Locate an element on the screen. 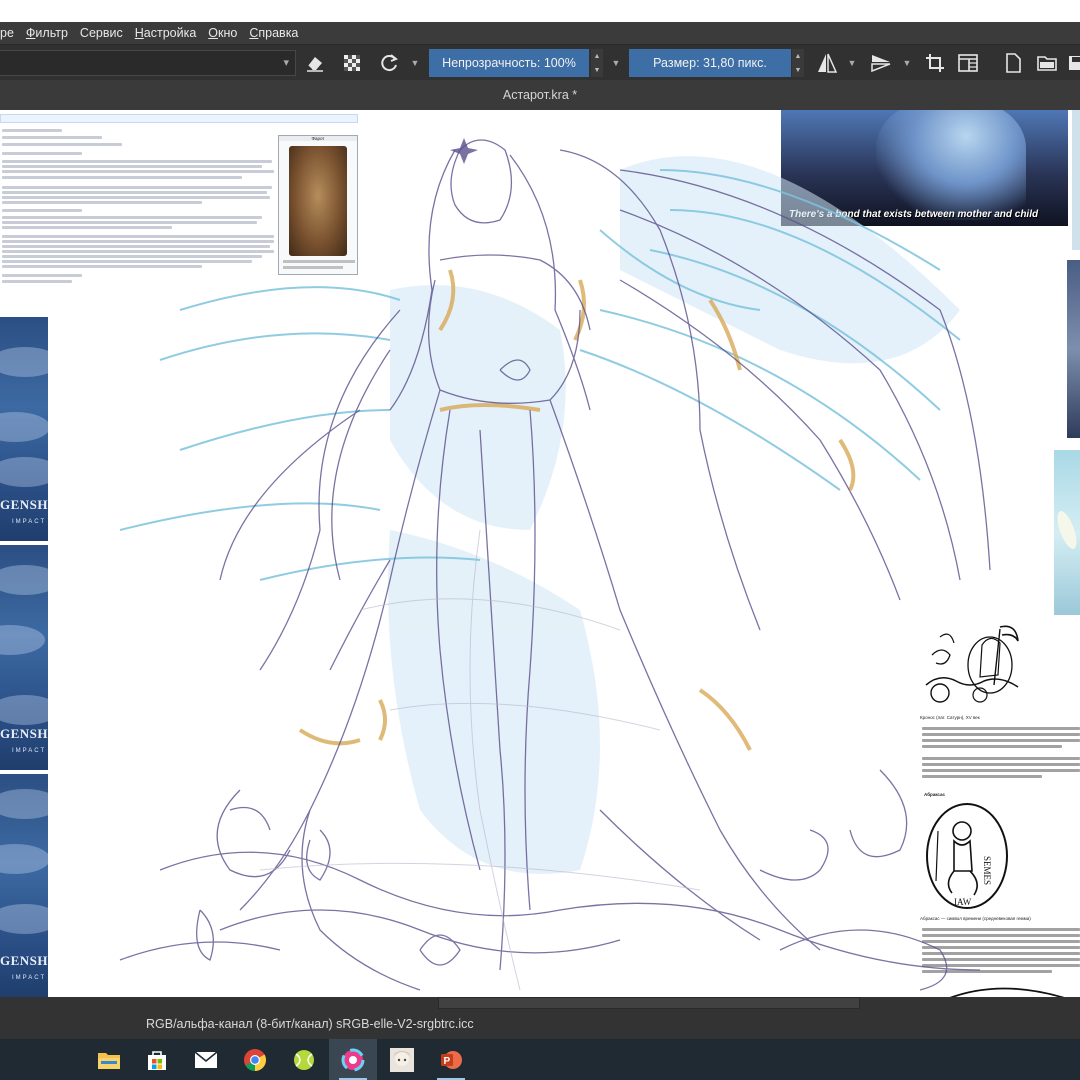 The height and width of the screenshot is (1080, 1080). eraser-icon is located at coordinates (315, 63).